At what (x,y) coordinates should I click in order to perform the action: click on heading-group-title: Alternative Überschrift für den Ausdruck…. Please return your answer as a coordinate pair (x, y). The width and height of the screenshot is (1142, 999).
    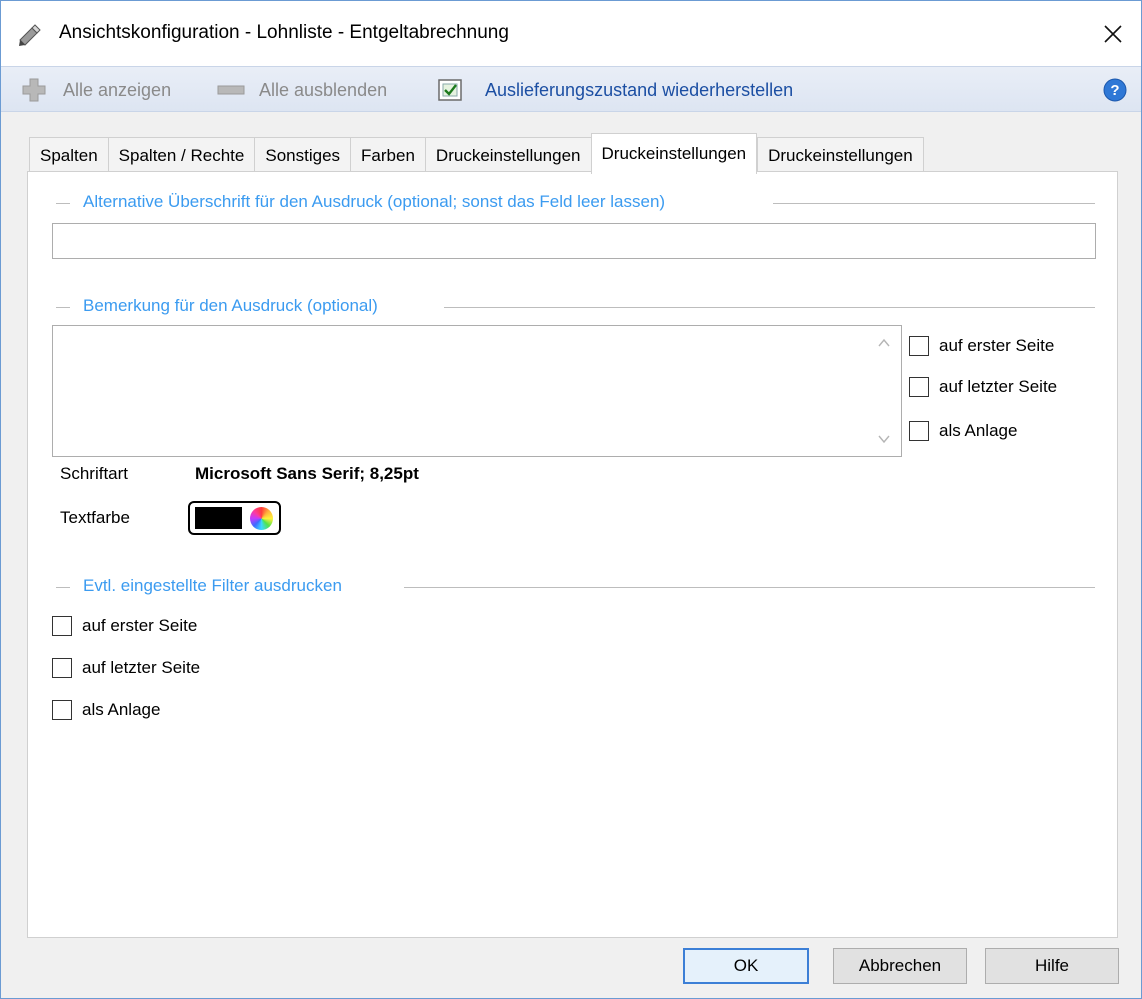
    Looking at the image, I should click on (380, 202).